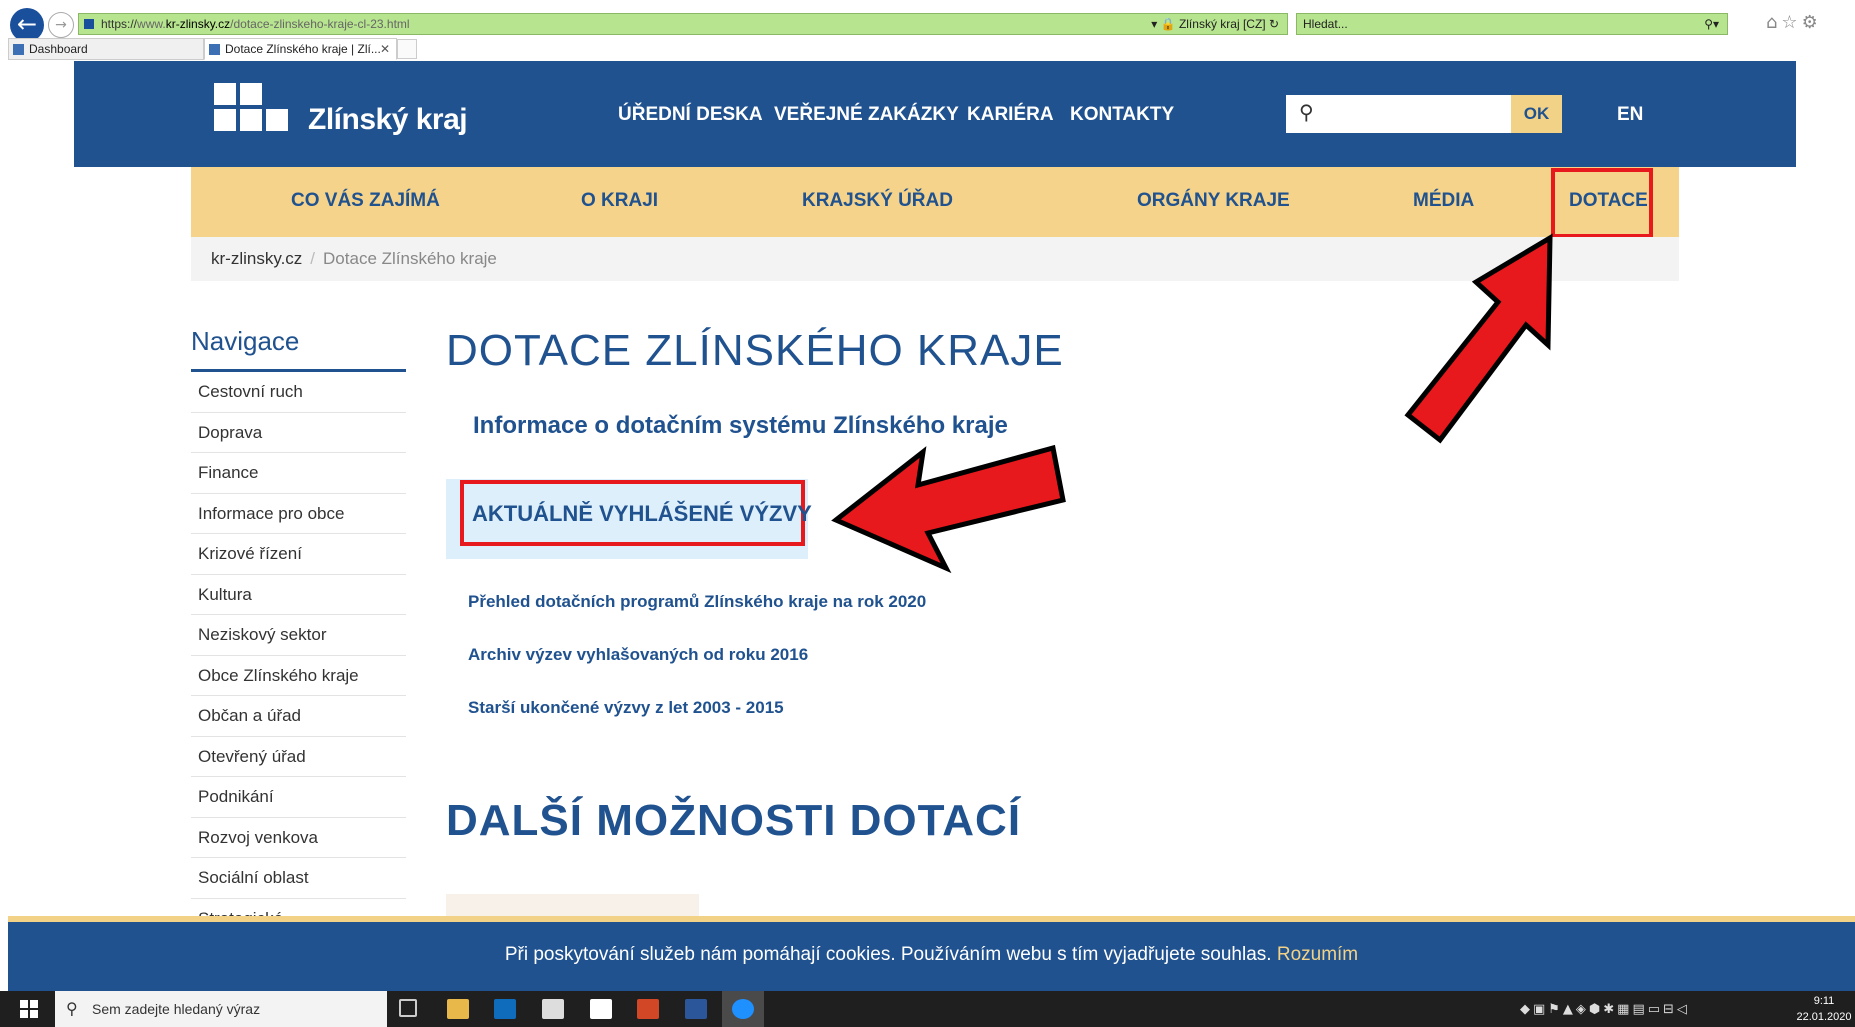 The width and height of the screenshot is (1855, 1027). I want to click on page-title: DOTACE ZLÍNSKÉHO KRAJE, so click(755, 350).